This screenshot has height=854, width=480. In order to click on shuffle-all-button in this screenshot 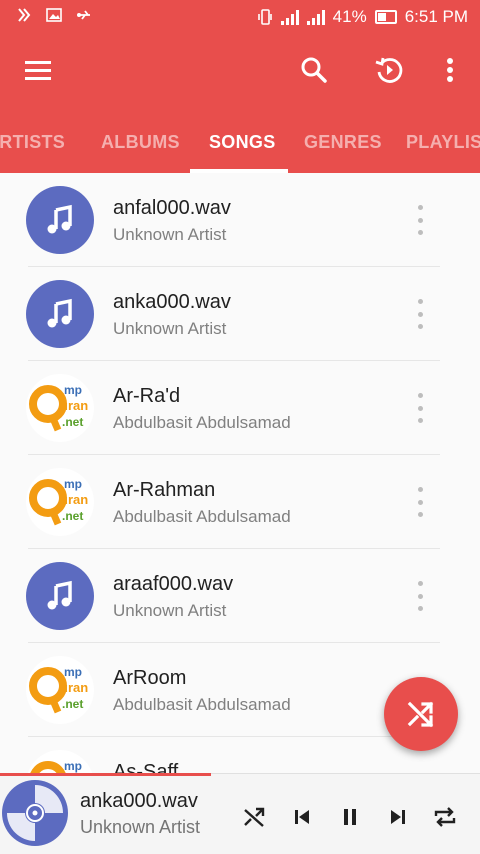, I will do `click(421, 714)`.